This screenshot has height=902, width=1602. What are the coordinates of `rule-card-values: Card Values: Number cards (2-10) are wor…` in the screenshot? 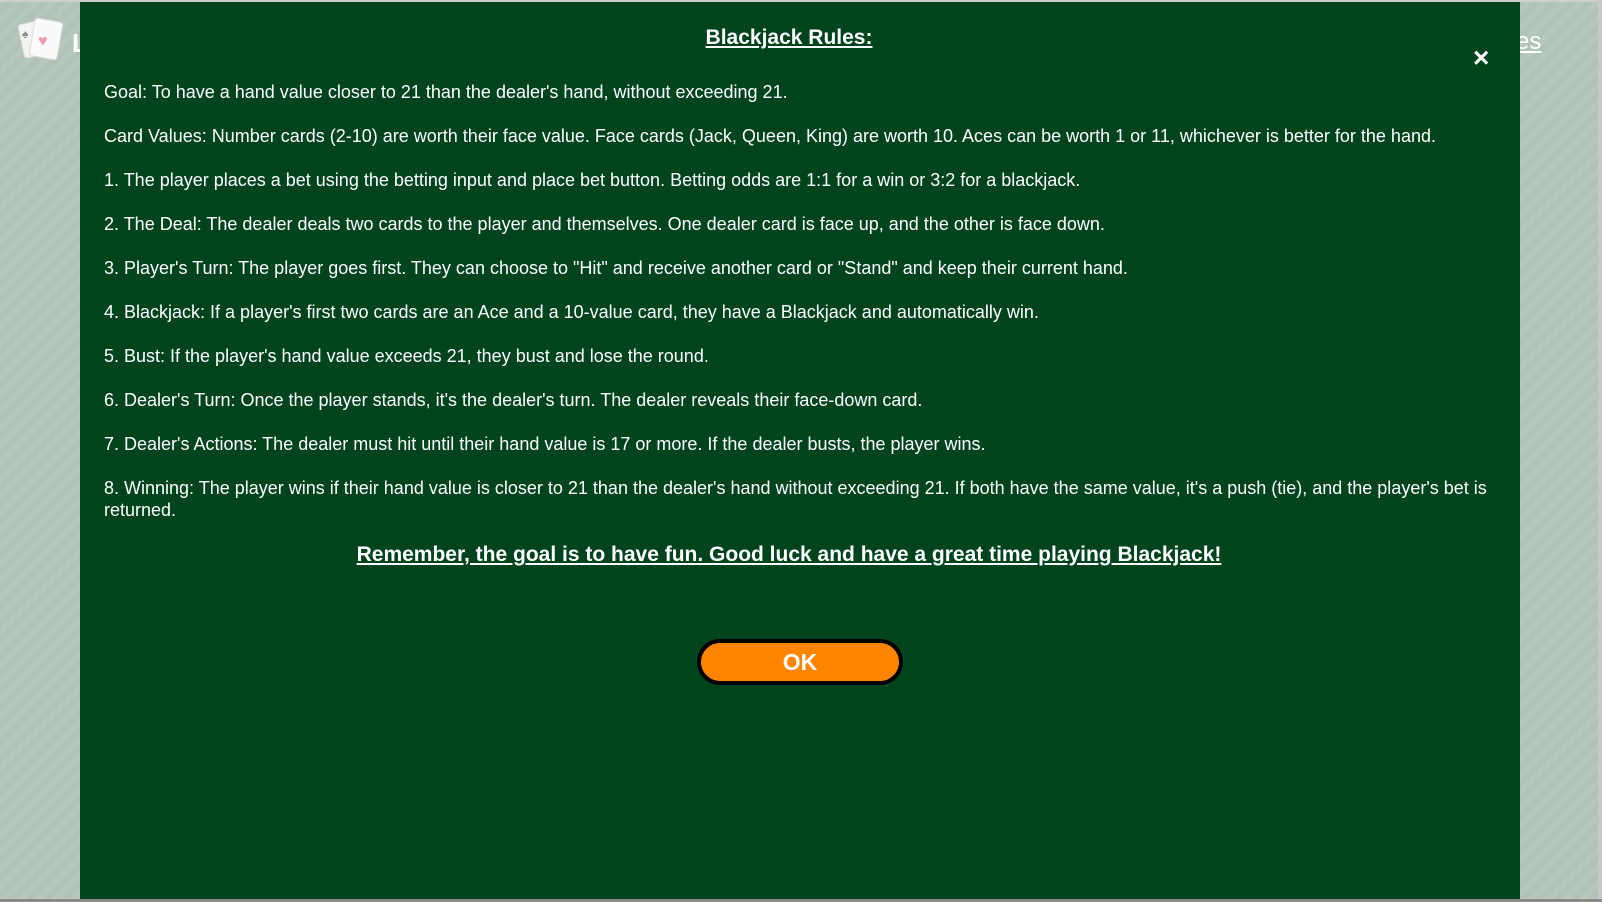 It's located at (770, 136).